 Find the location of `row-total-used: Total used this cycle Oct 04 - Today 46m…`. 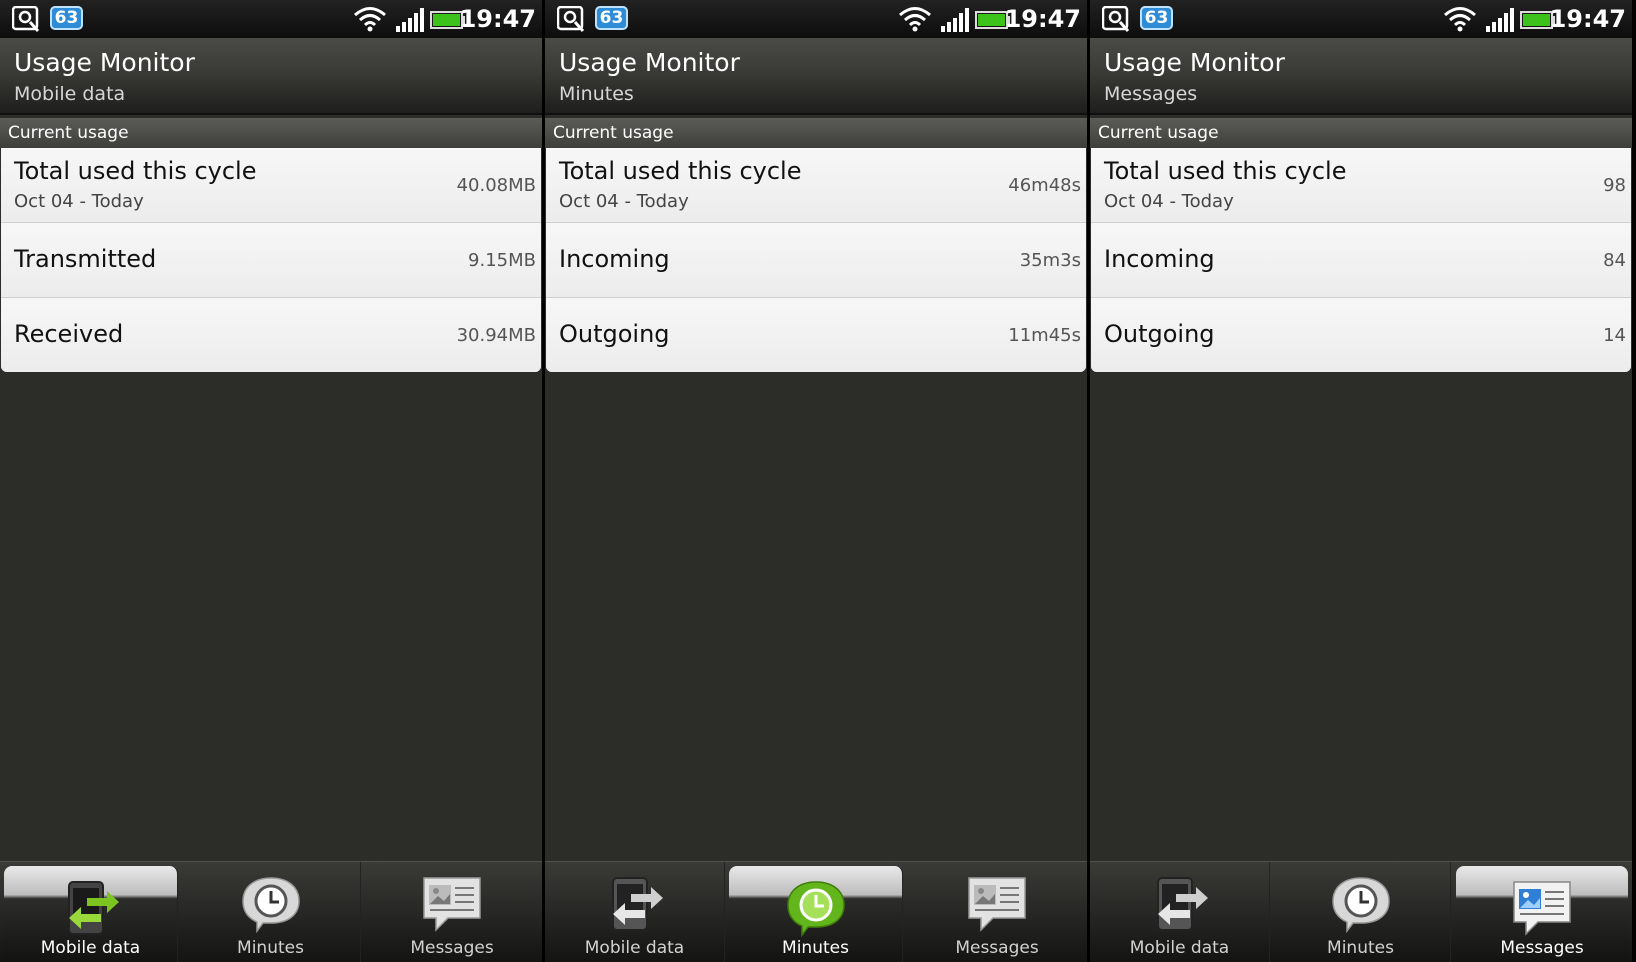

row-total-used: Total used this cycle Oct 04 - Today 46m… is located at coordinates (816, 185).